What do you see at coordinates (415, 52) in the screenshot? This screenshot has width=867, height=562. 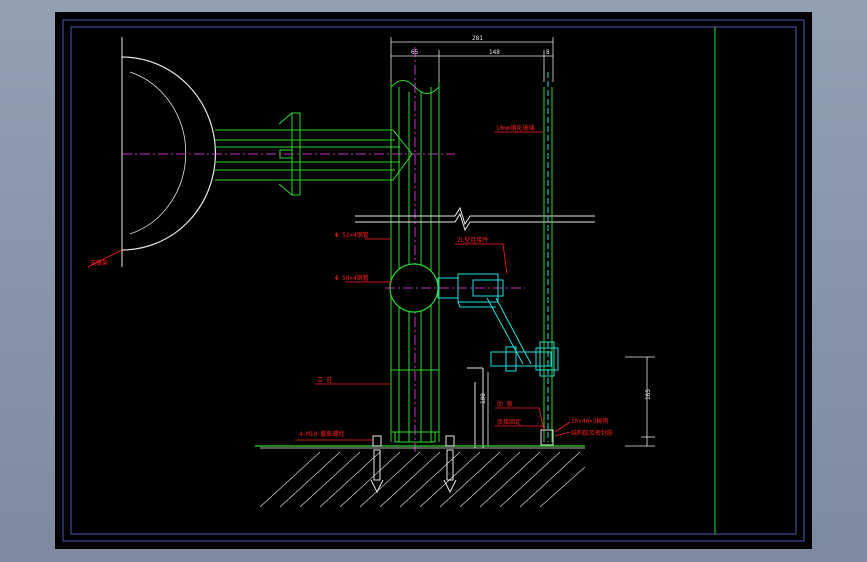 I see `dim-left-part: 65` at bounding box center [415, 52].